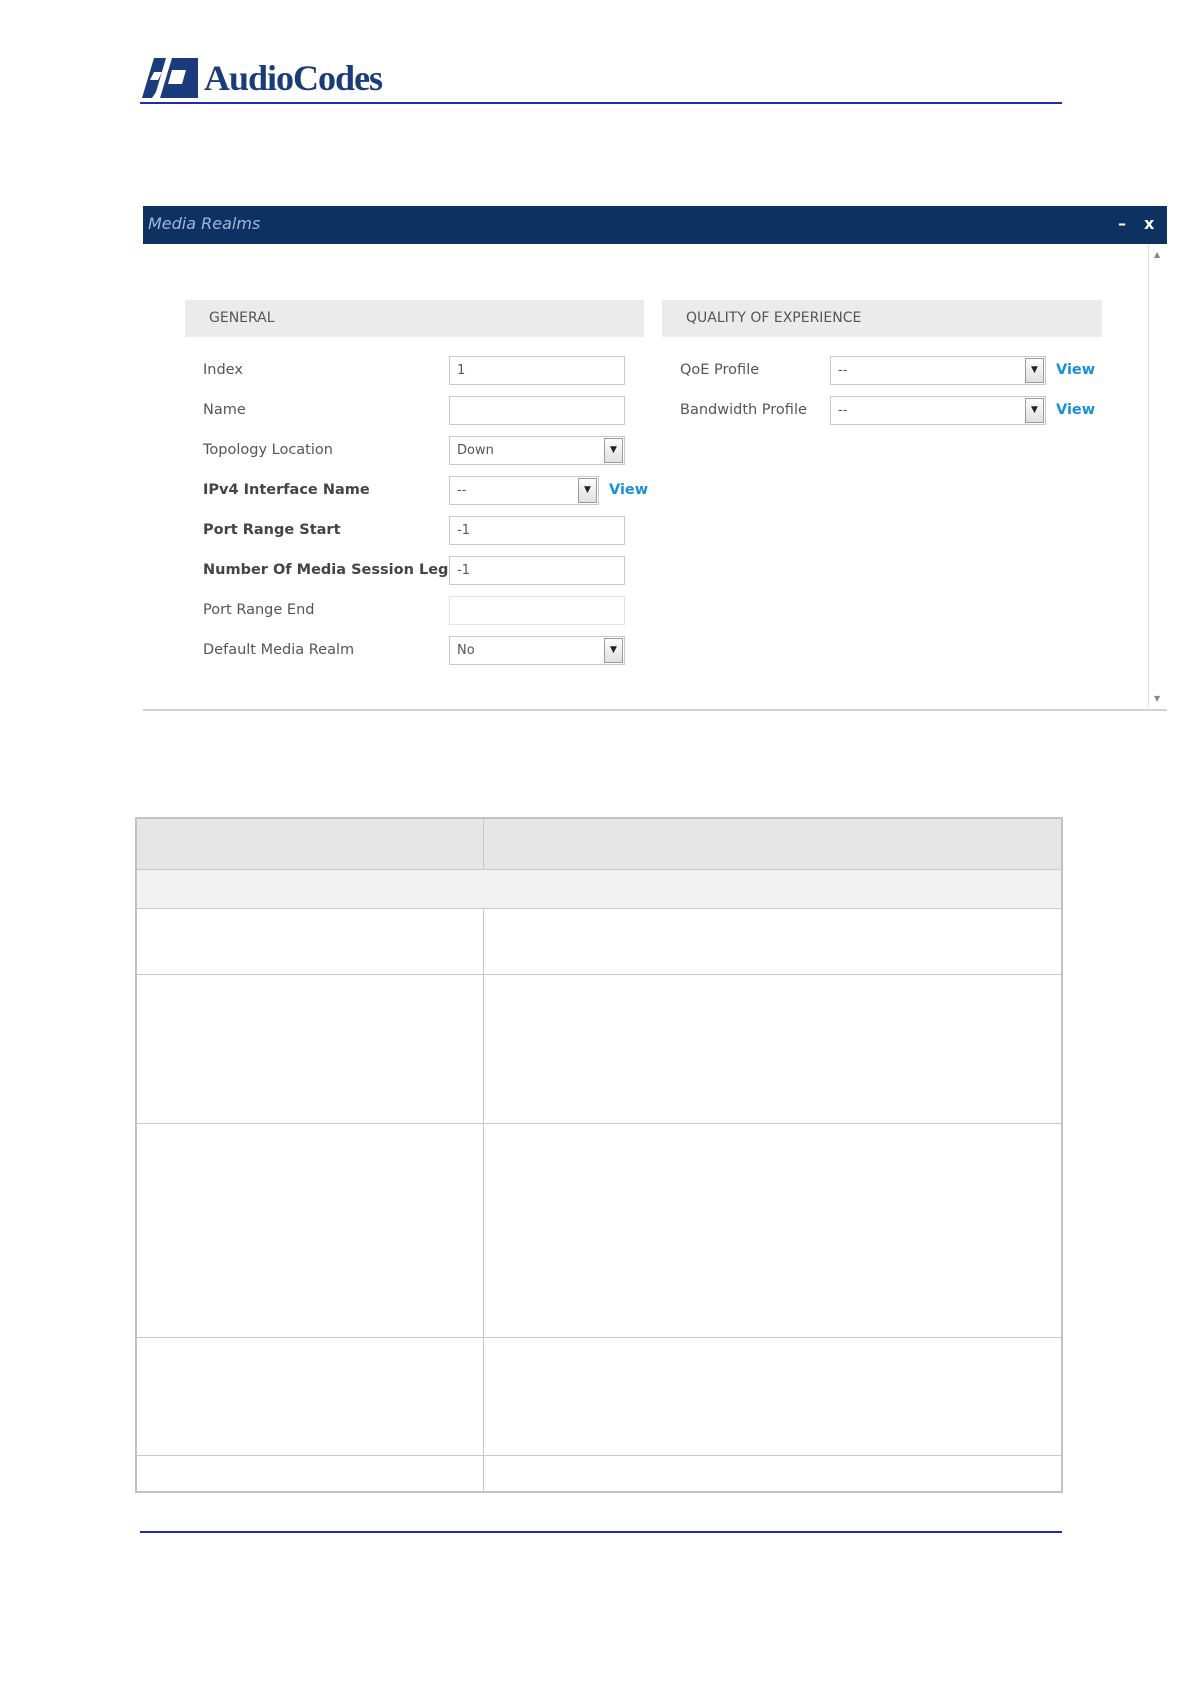 The image size is (1191, 1683). What do you see at coordinates (537, 370) in the screenshot?
I see `index-input: 1` at bounding box center [537, 370].